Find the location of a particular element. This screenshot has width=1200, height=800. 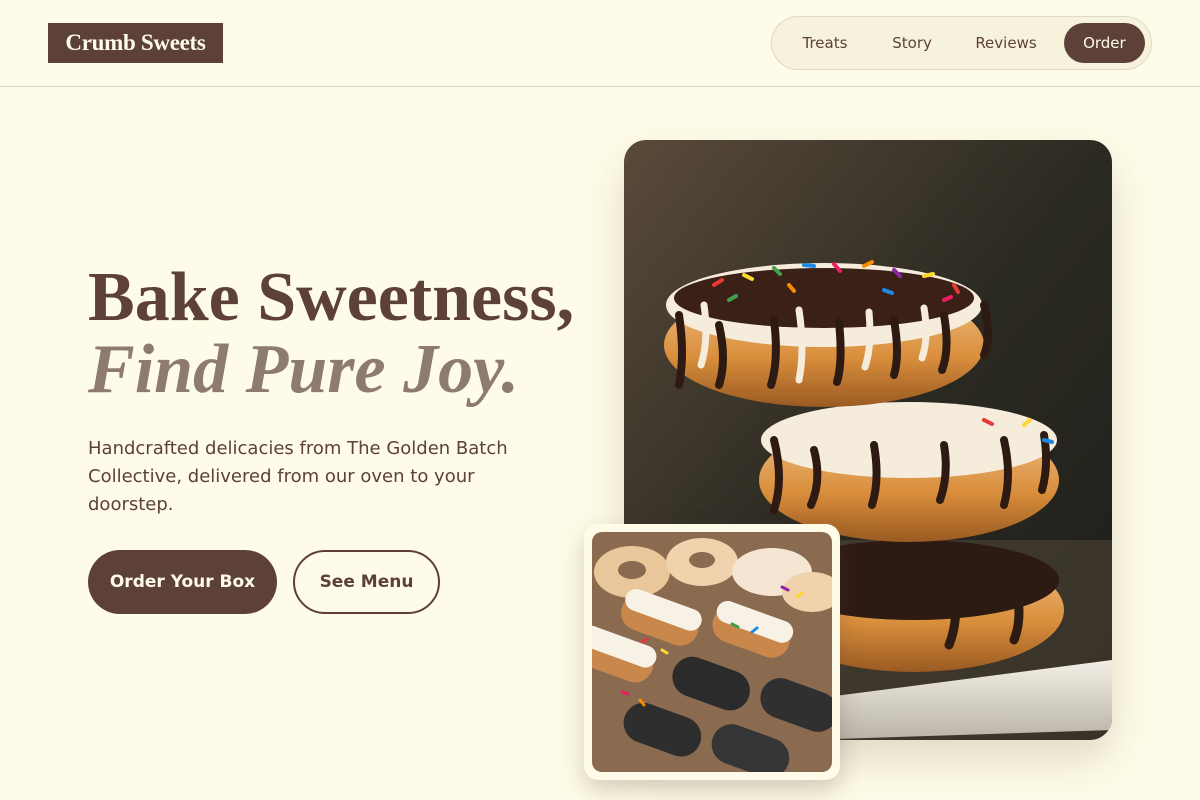

nav-item-story: Story is located at coordinates (912, 43).